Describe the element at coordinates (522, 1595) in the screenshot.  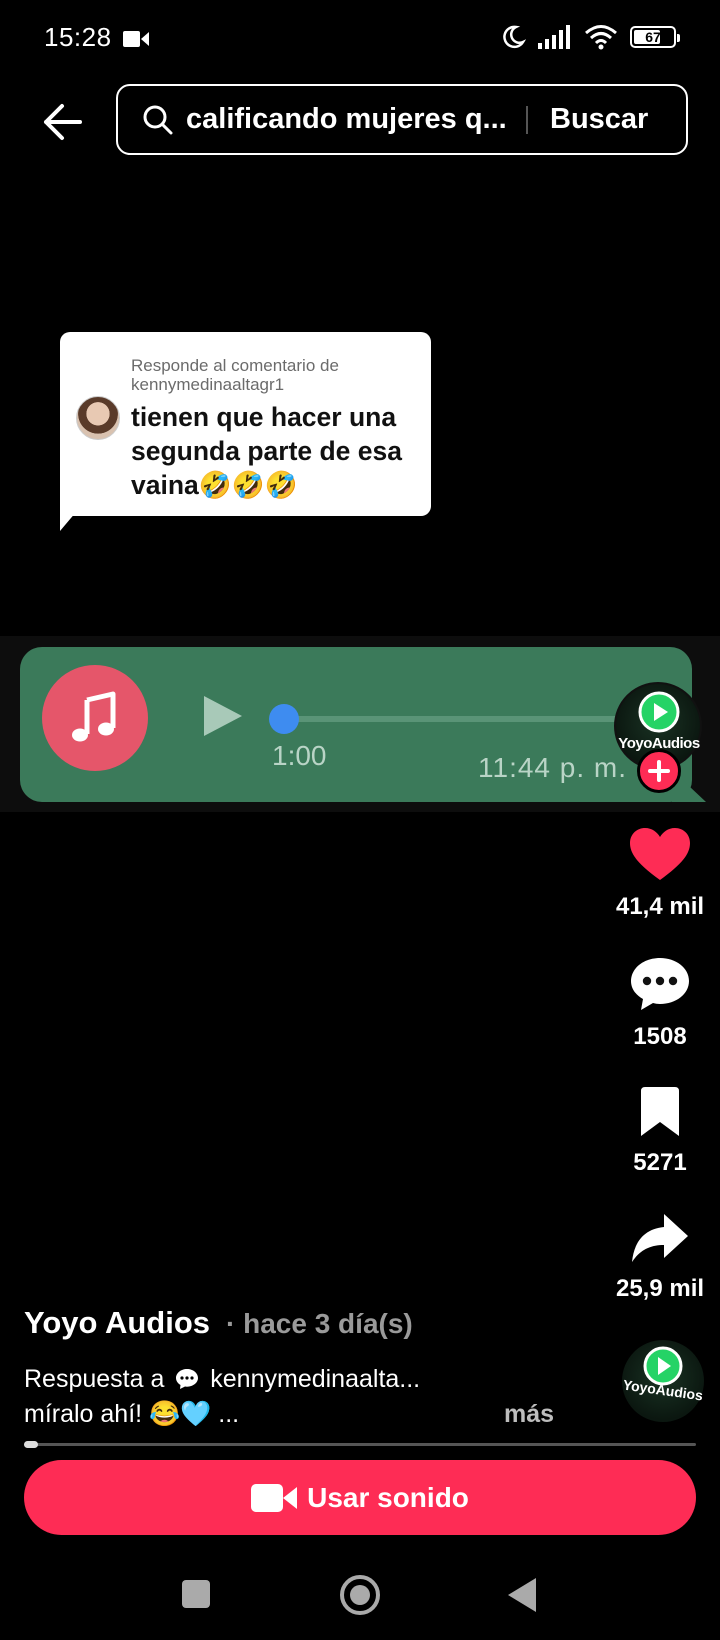
I see `back-nav-button` at that location.